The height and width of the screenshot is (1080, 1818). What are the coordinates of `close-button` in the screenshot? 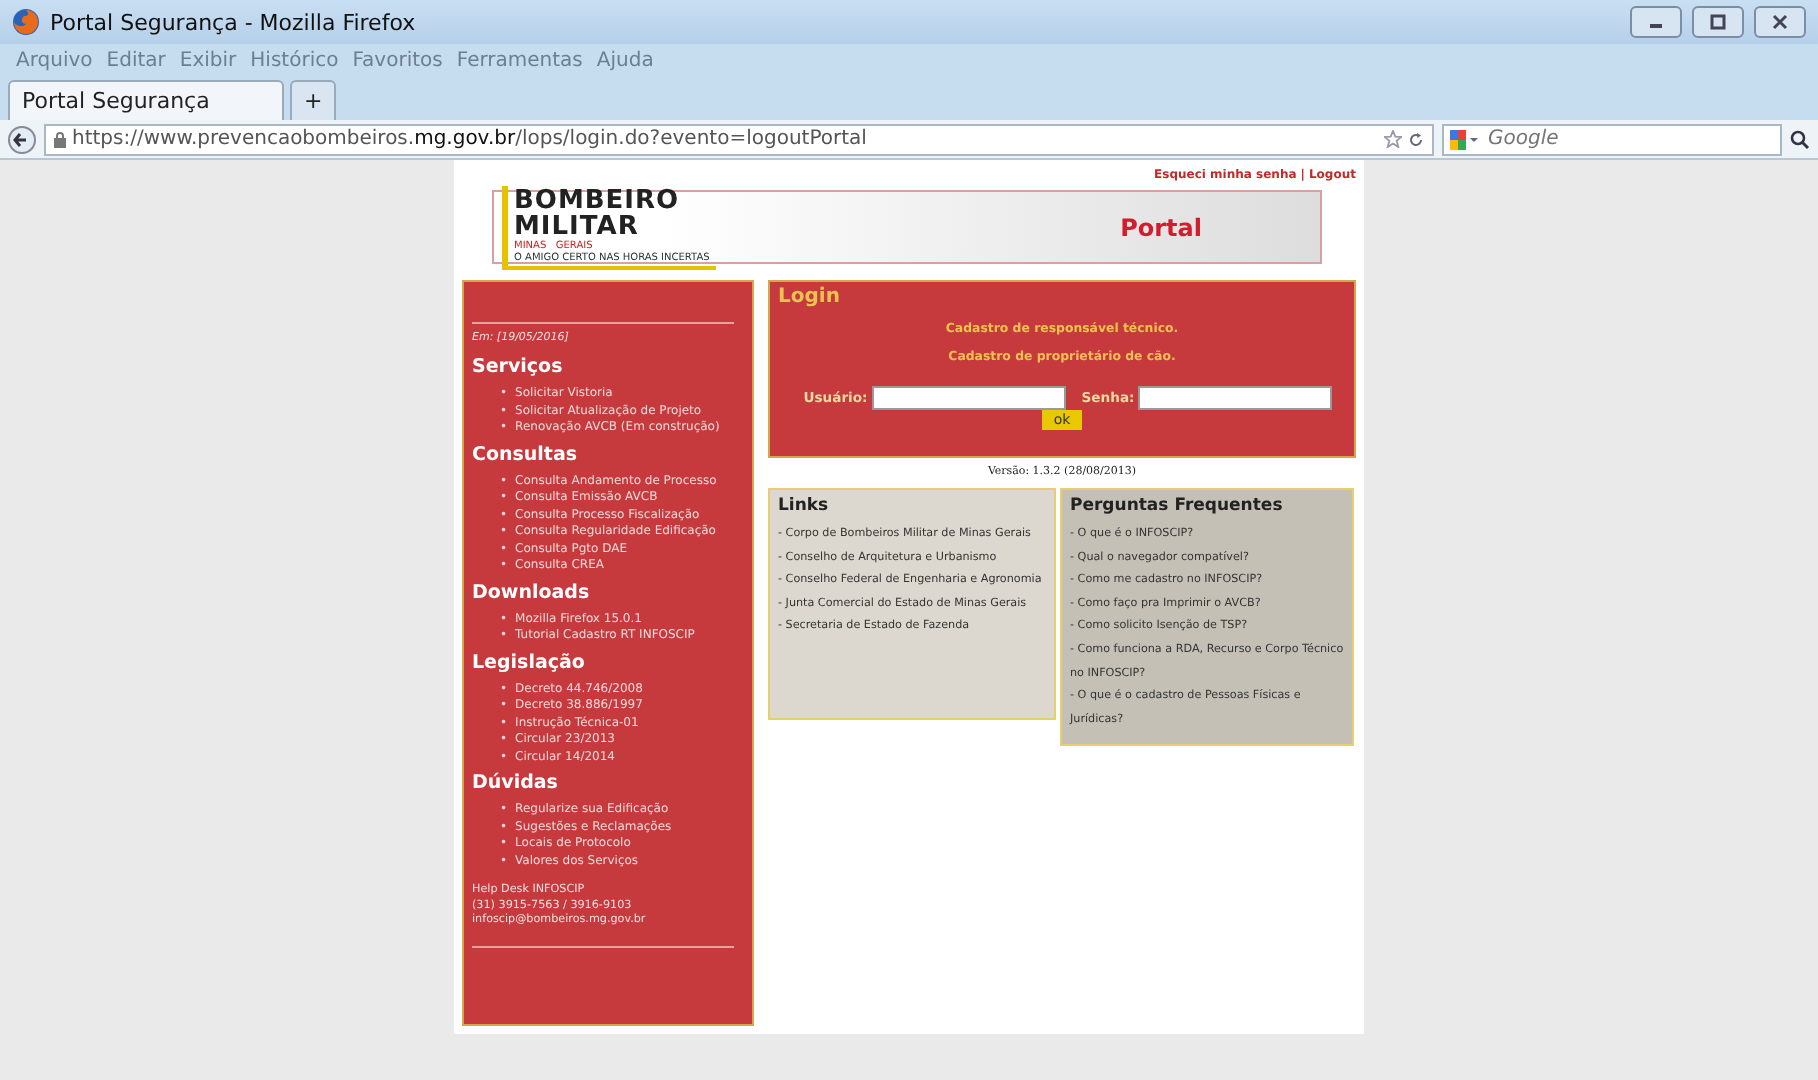 It's located at (1780, 22).